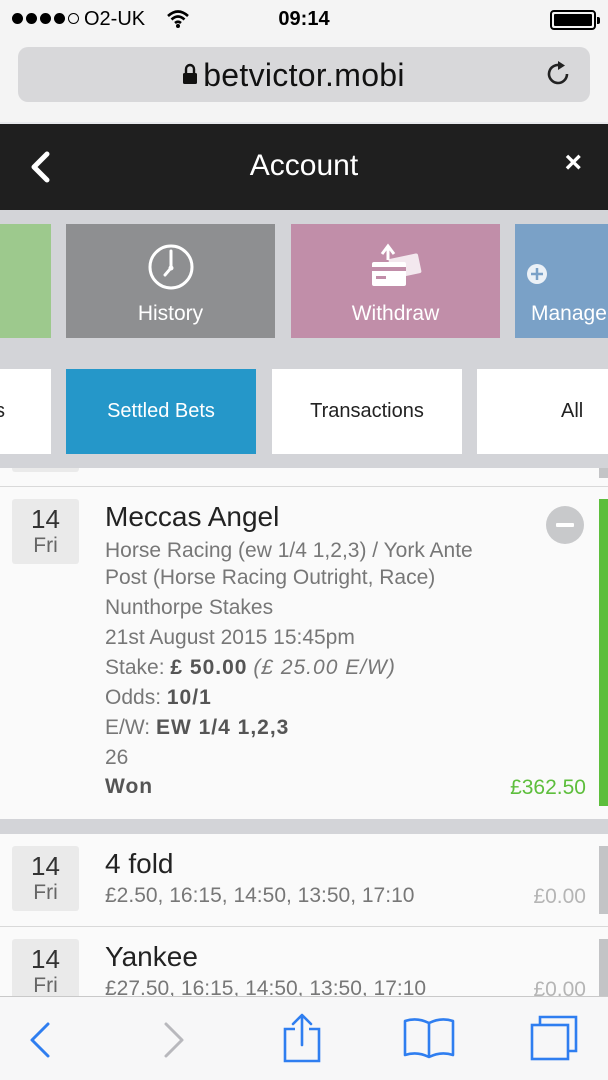 The width and height of the screenshot is (608, 1080). What do you see at coordinates (559, 74) in the screenshot?
I see `reload-icon` at bounding box center [559, 74].